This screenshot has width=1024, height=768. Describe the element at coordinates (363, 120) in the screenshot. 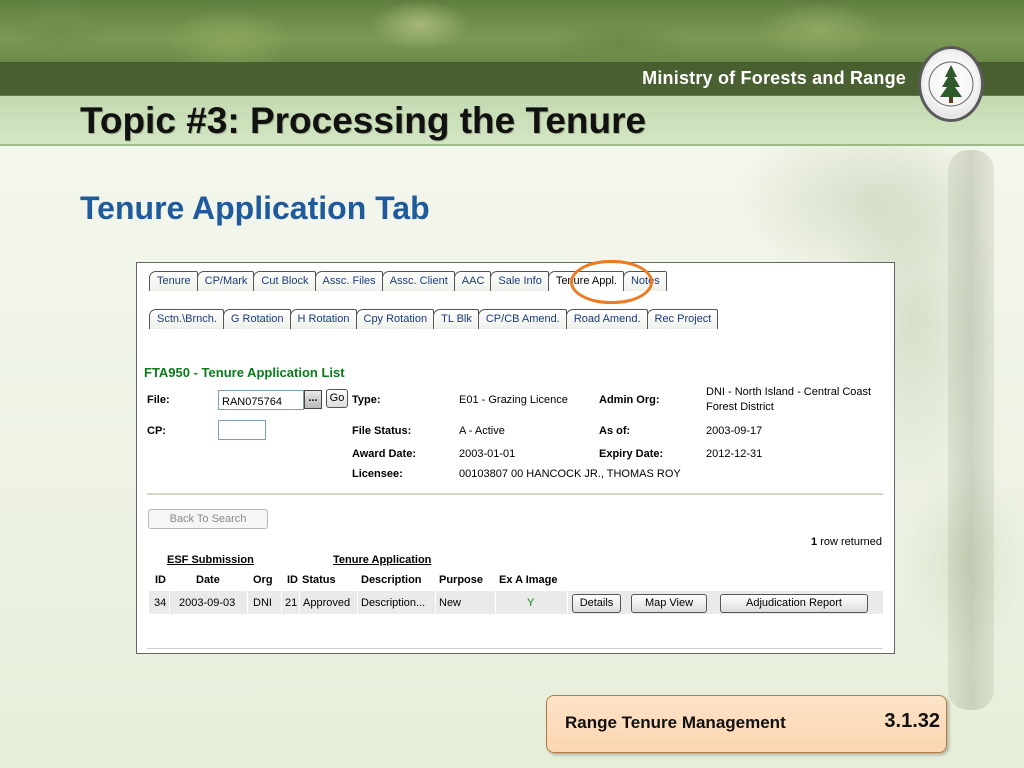

I see `slide-title: Topic #3: Processing the Tenure` at that location.